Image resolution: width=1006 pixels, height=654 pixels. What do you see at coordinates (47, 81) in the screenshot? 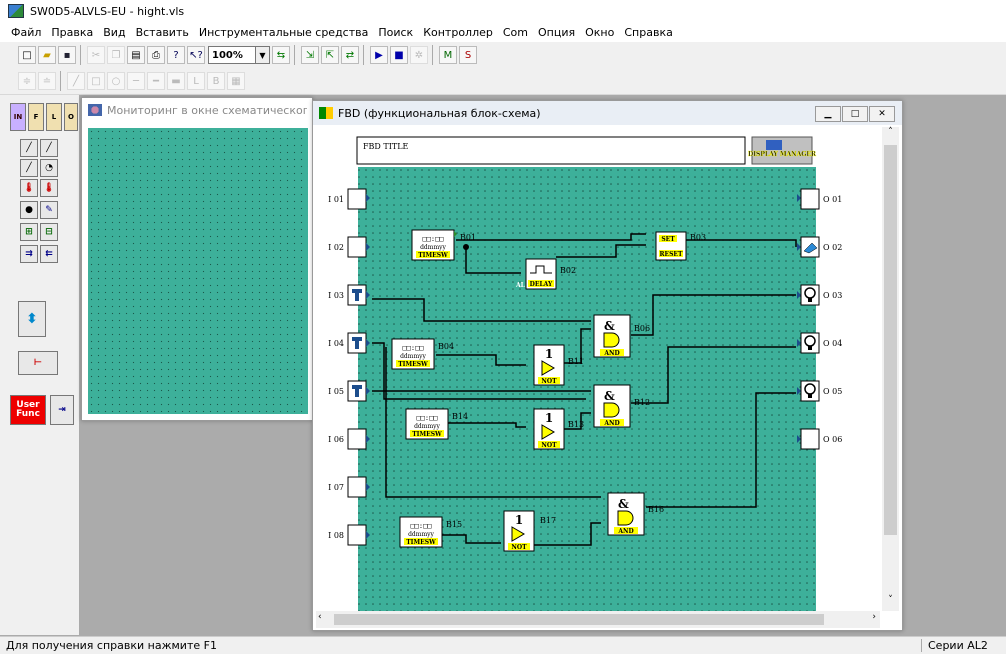
I see `align-bottom-icon: ≐` at bounding box center [47, 81].